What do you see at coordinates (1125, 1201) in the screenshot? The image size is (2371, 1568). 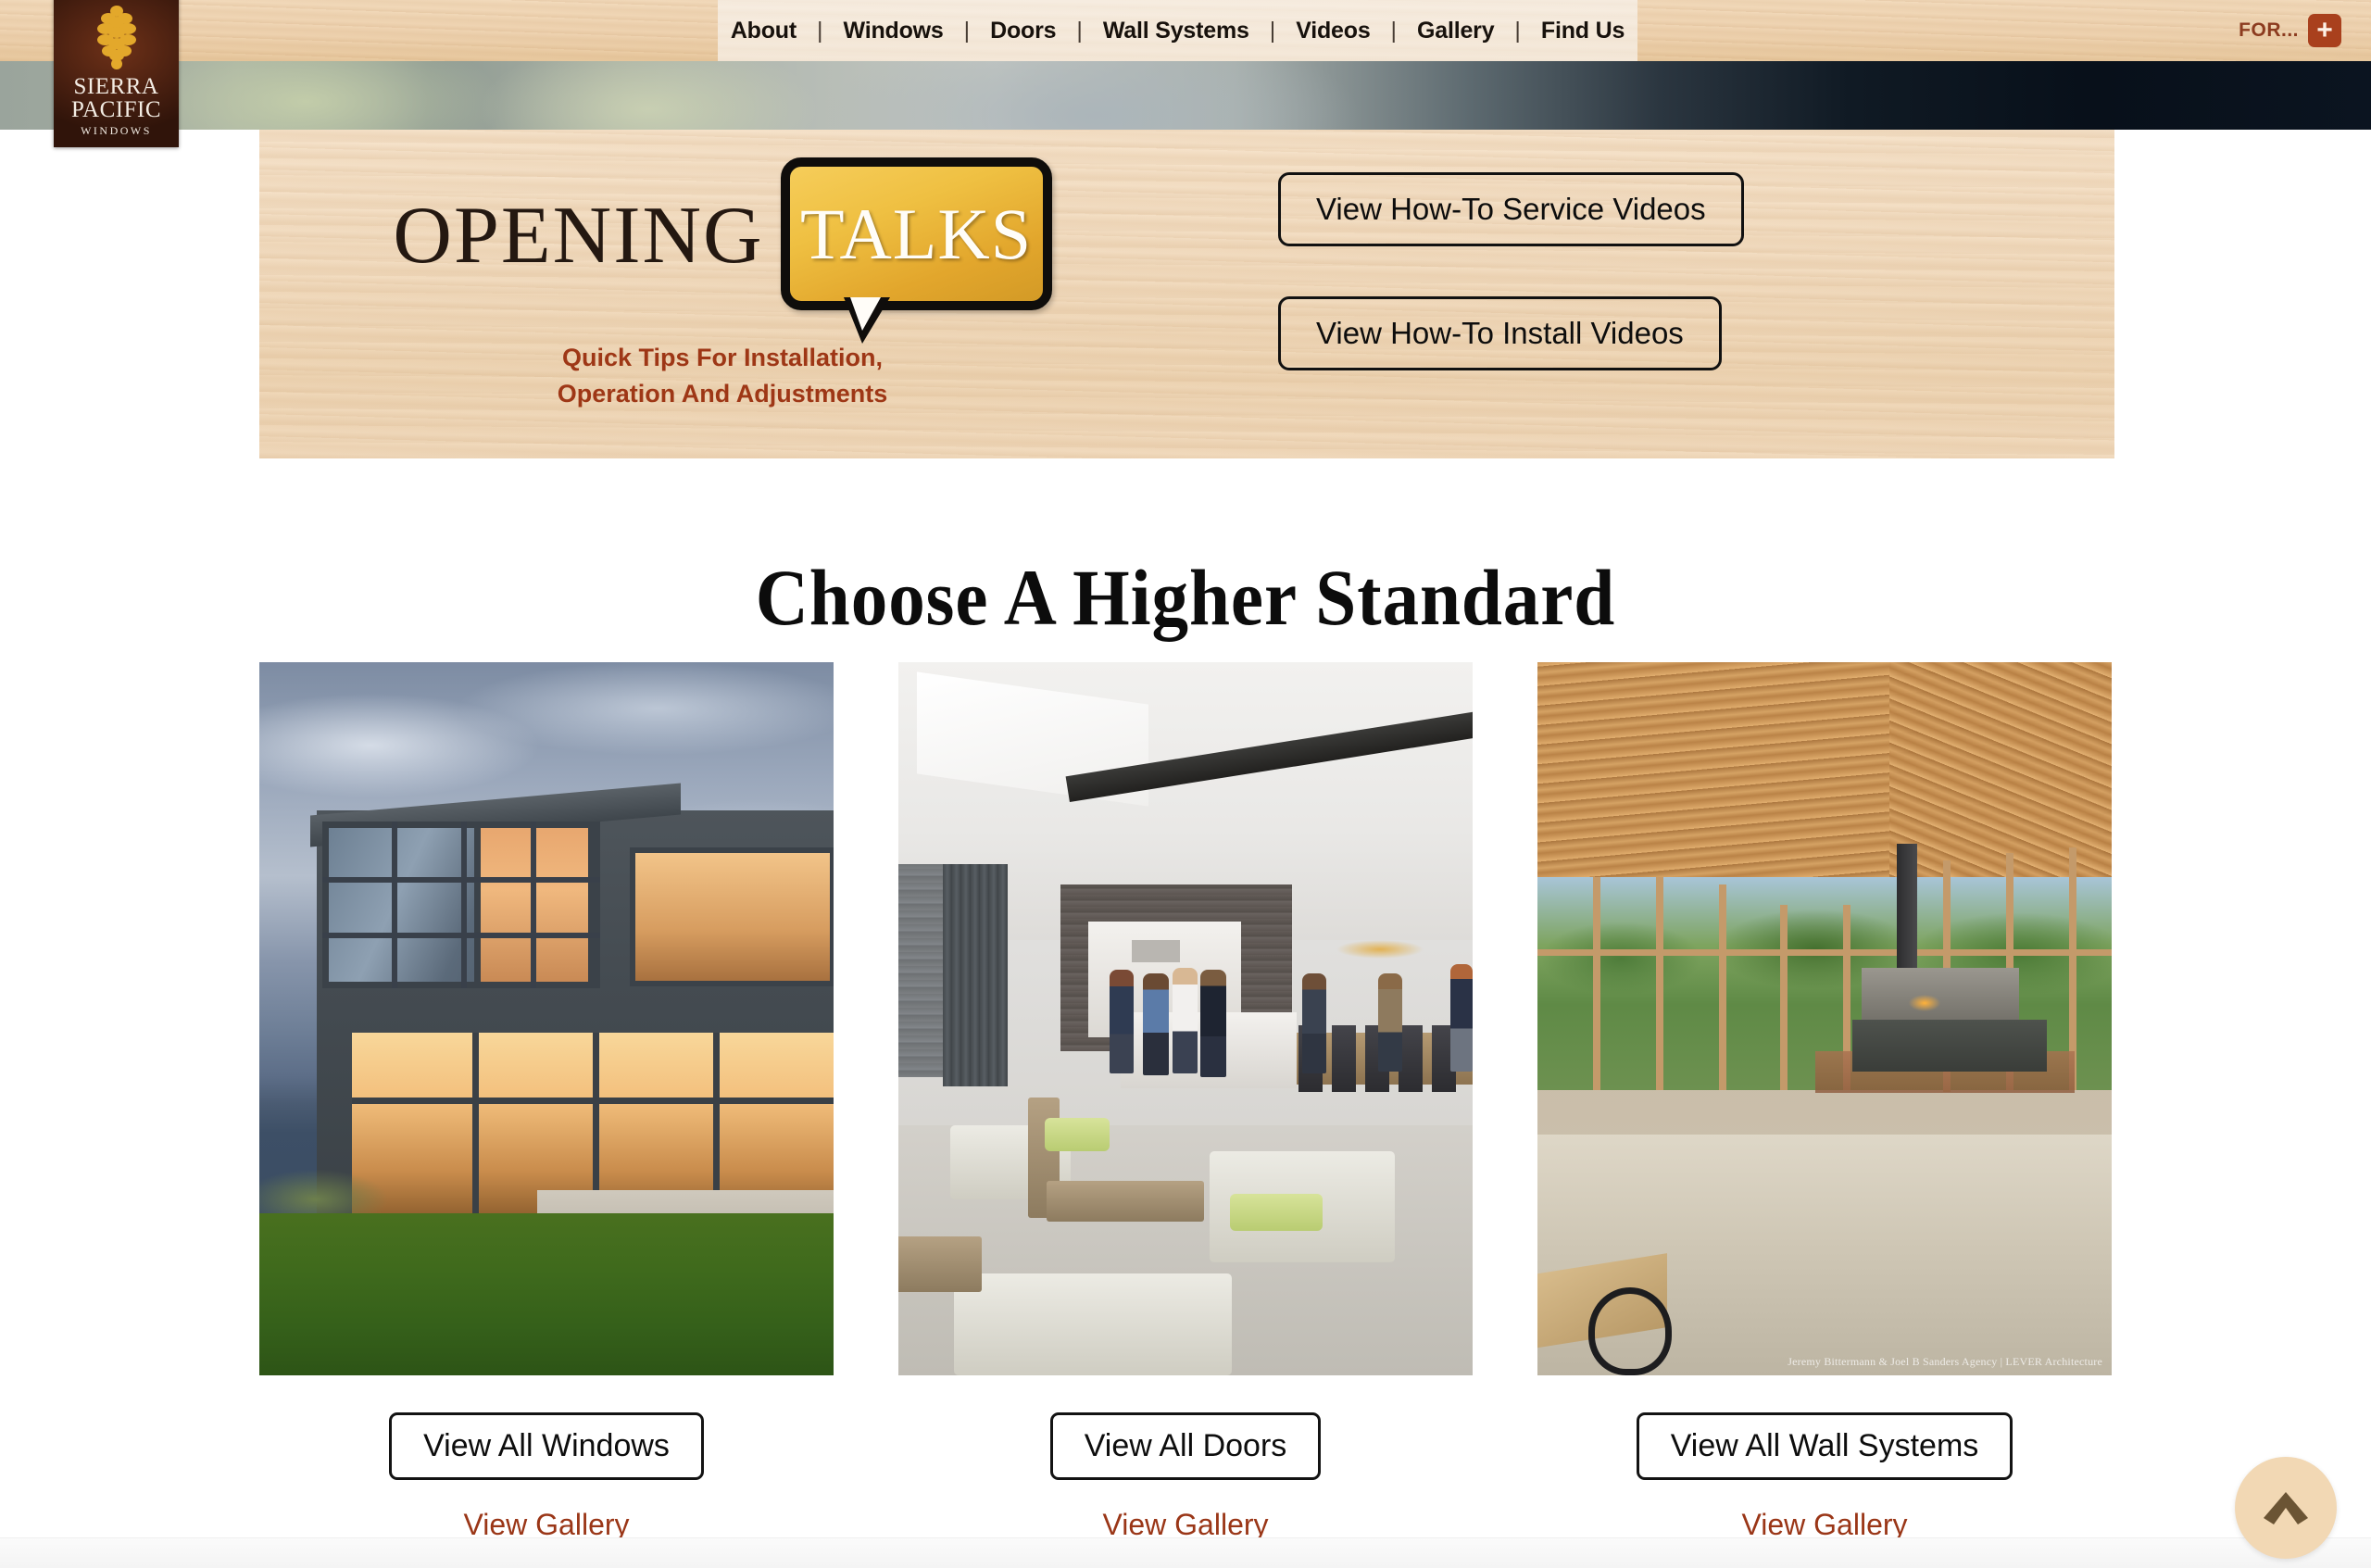 I see `coffee-table` at bounding box center [1125, 1201].